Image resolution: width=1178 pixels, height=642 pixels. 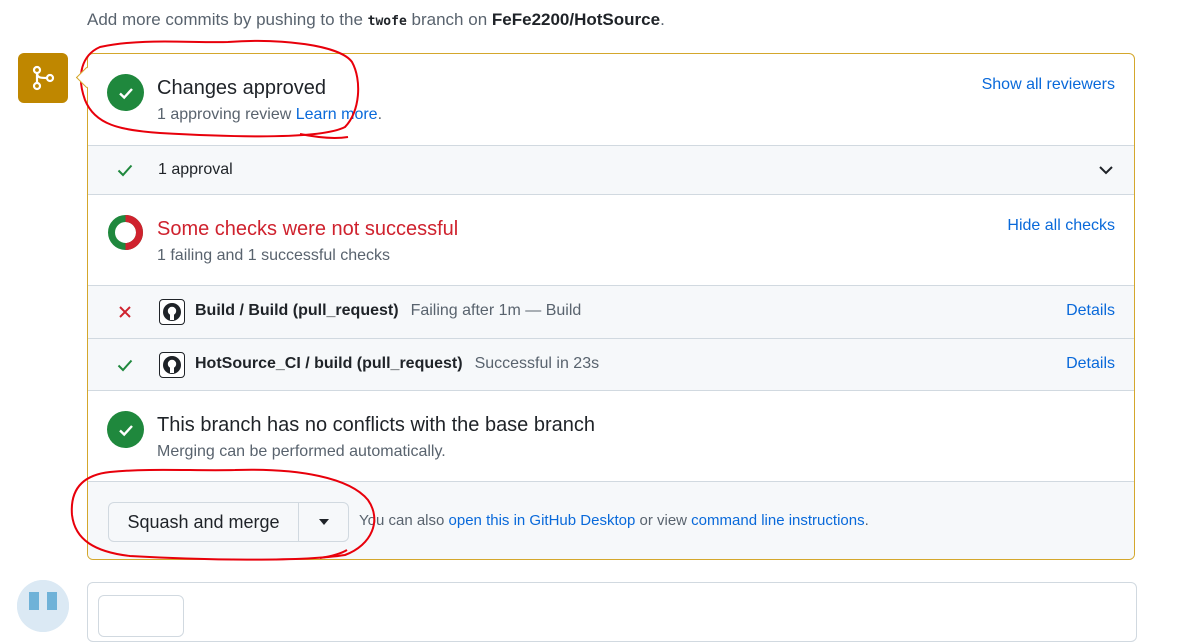 What do you see at coordinates (225, 19) in the screenshot?
I see `push-hint-prefix: Add more commits by pushing to the` at bounding box center [225, 19].